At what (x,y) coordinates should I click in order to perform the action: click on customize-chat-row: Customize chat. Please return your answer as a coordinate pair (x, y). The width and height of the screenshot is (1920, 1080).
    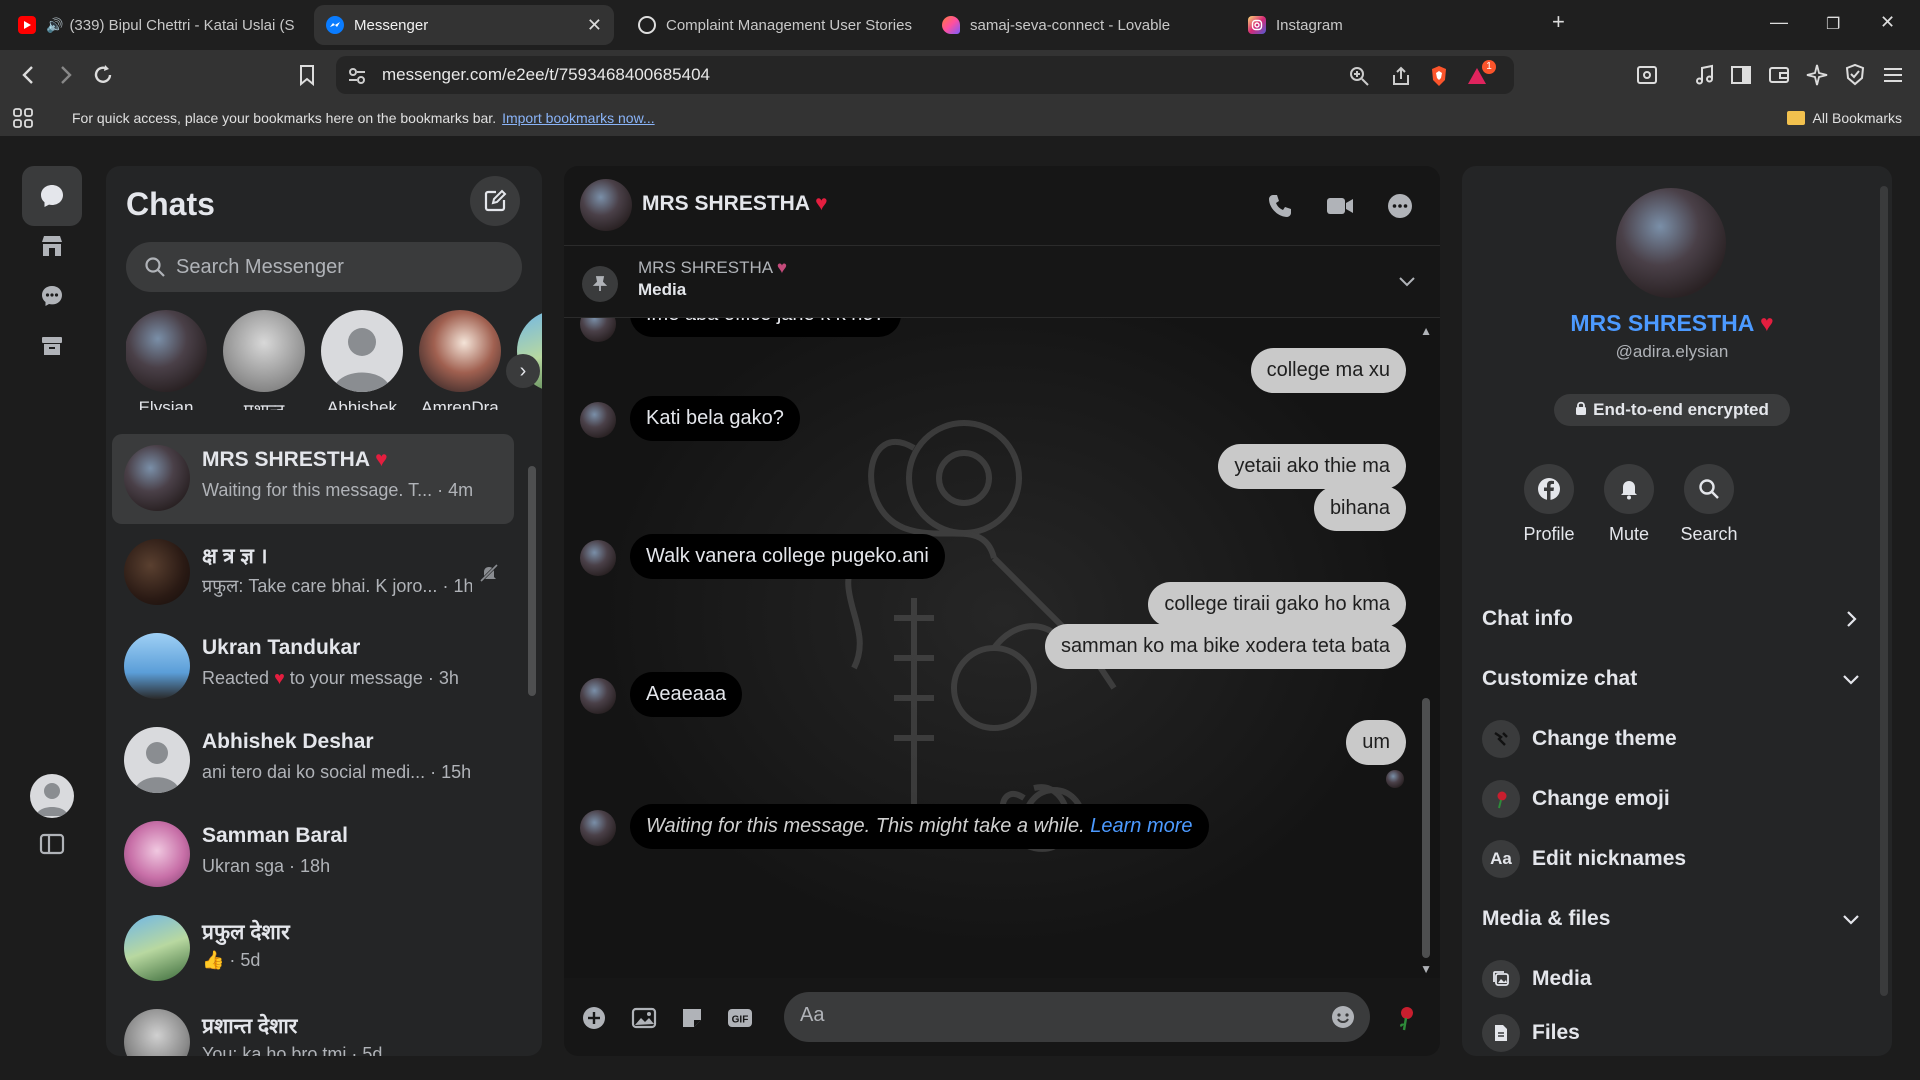
    Looking at the image, I should click on (1672, 679).